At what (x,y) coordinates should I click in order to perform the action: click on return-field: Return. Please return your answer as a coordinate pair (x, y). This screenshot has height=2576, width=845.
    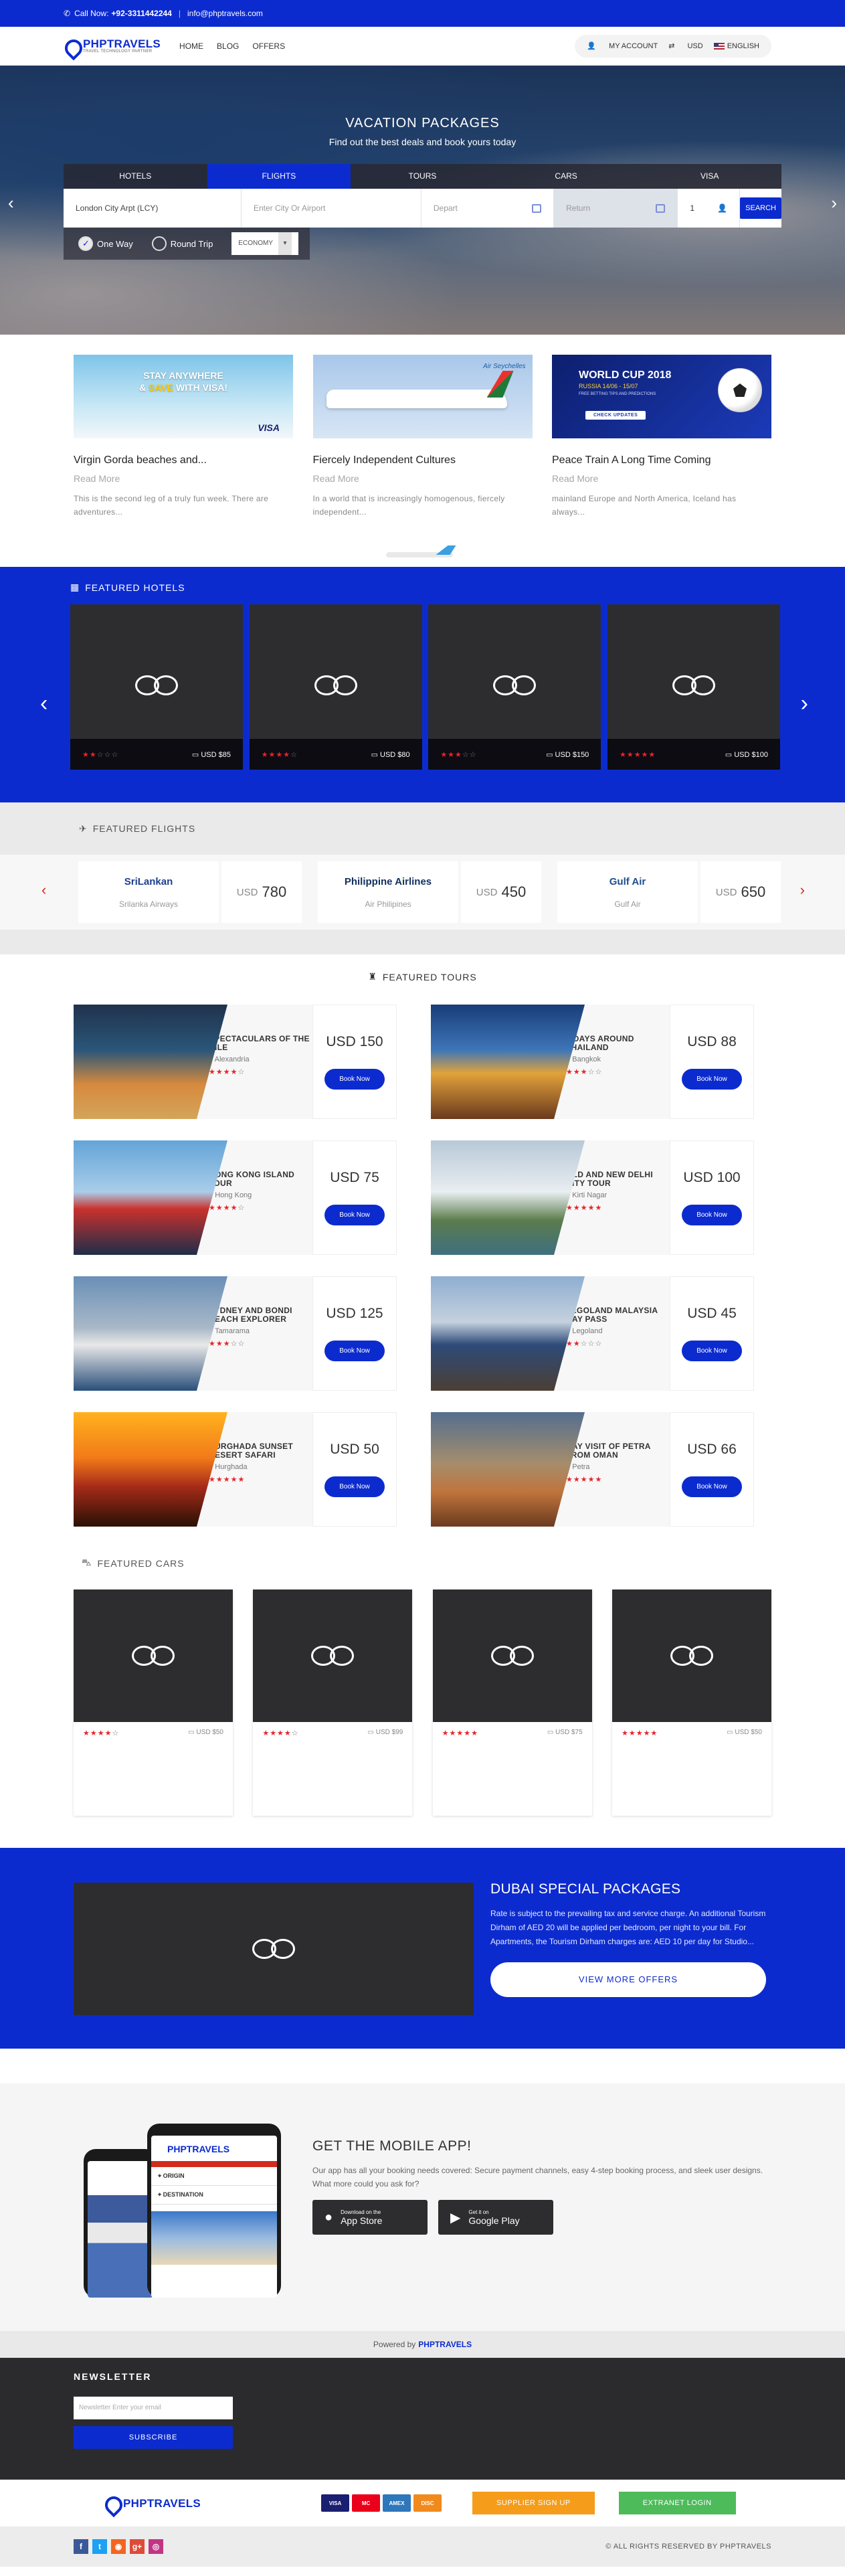
    Looking at the image, I should click on (616, 208).